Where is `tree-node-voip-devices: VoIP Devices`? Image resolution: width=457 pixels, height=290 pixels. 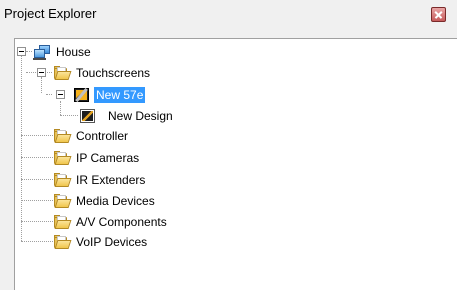
tree-node-voip-devices: VoIP Devices is located at coordinates (101, 242).